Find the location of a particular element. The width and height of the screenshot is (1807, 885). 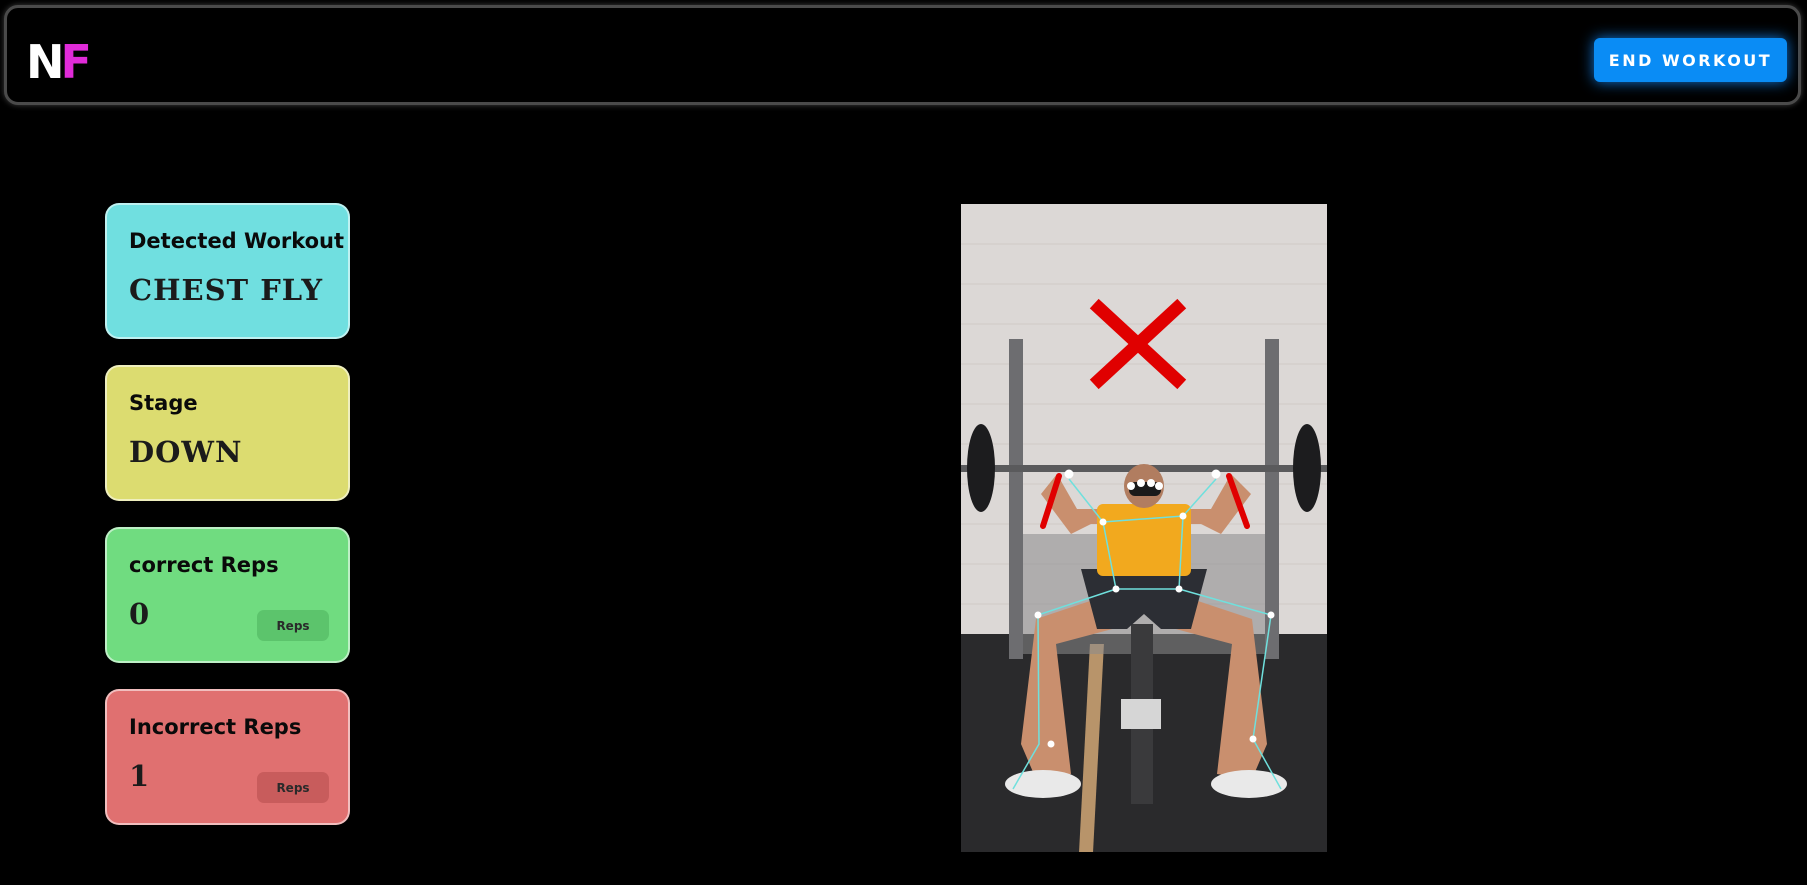

incorrect-reps-value: 1 is located at coordinates (140, 776).